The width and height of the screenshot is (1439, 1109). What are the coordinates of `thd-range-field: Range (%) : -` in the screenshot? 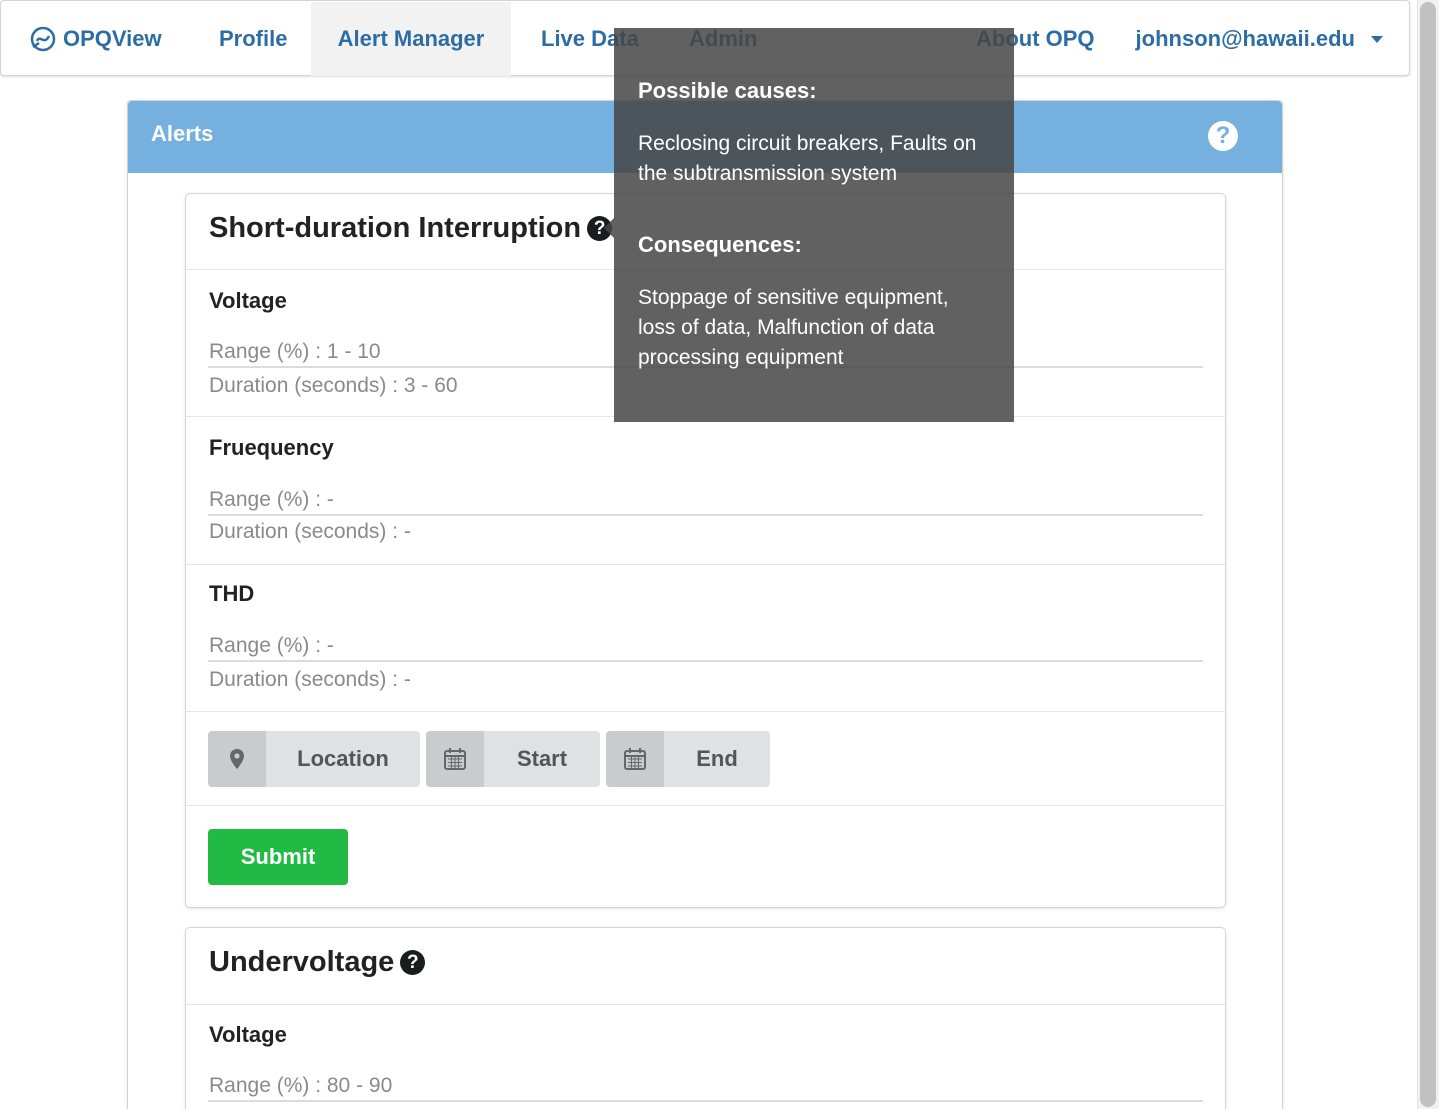 It's located at (271, 646).